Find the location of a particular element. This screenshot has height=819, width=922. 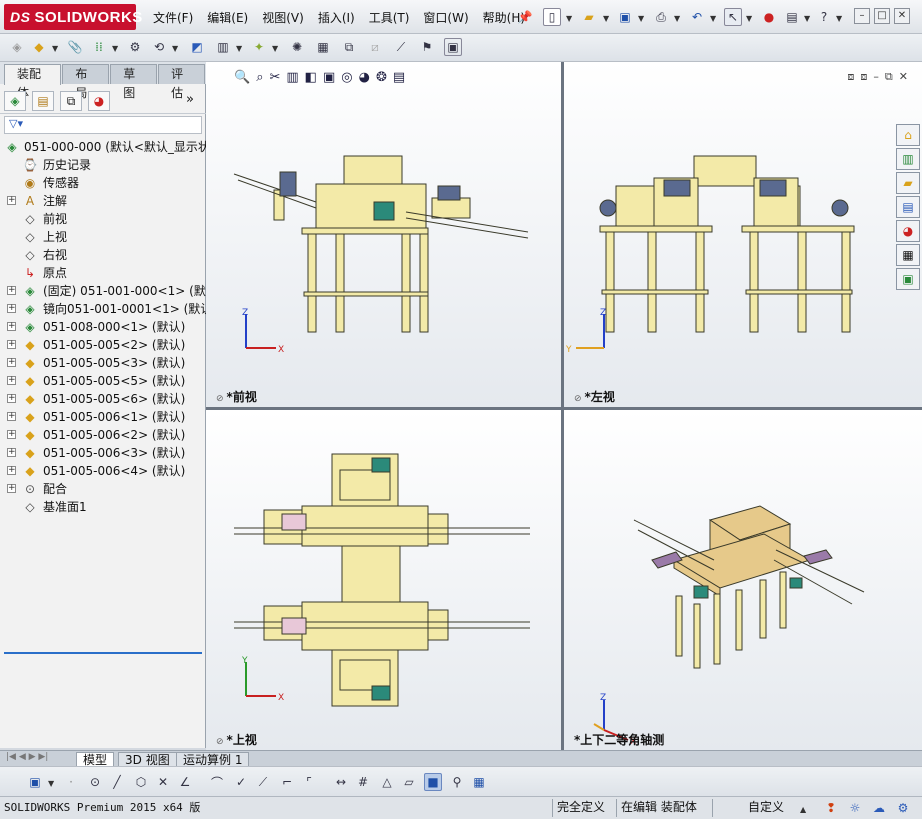

tray-icon: ⚙ is located at coordinates (903, 808).